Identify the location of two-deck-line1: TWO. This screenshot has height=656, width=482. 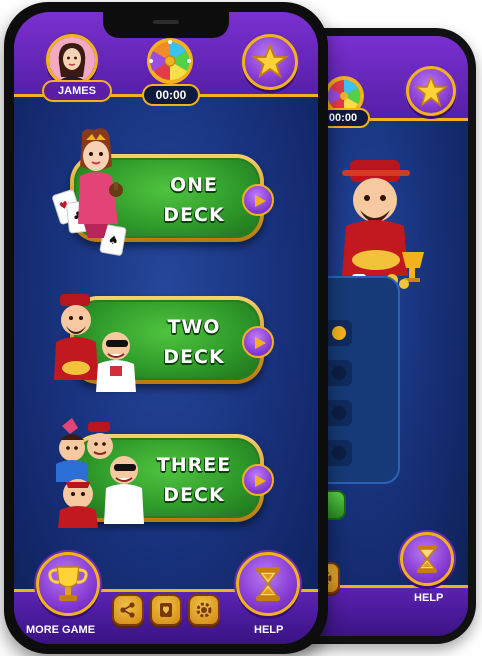
(194, 327).